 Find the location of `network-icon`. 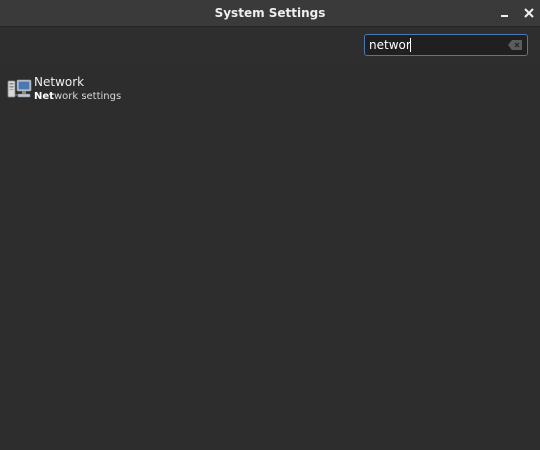

network-icon is located at coordinates (19, 88).